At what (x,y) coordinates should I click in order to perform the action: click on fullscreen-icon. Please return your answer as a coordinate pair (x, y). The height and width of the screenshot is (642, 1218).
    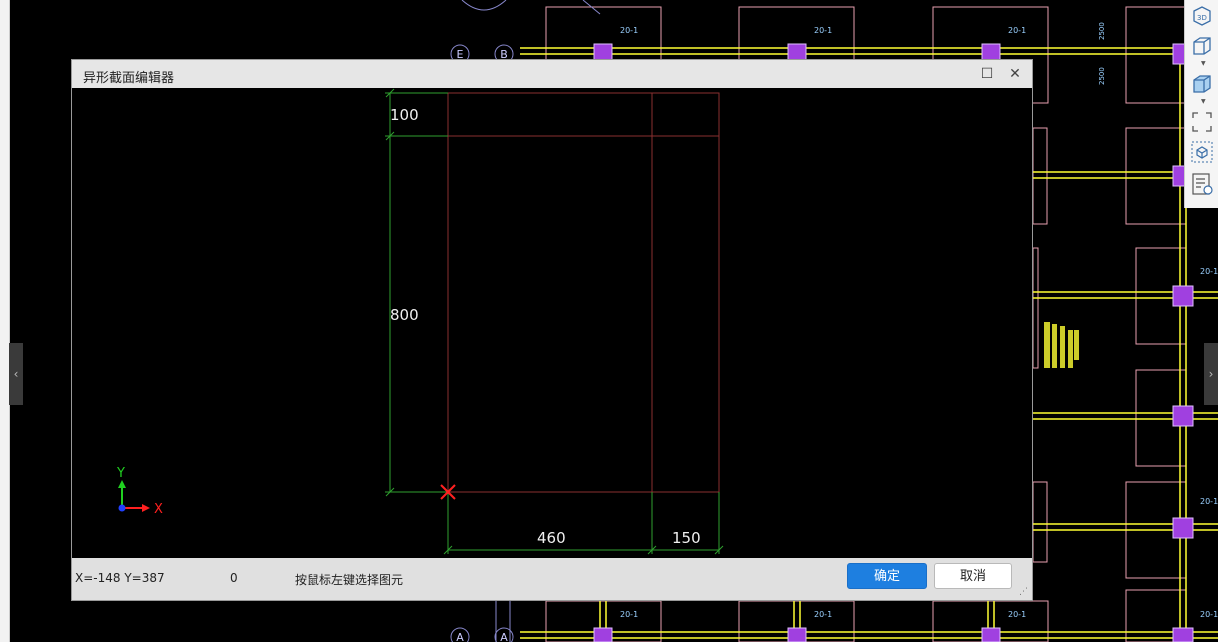
    Looking at the image, I should click on (1202, 122).